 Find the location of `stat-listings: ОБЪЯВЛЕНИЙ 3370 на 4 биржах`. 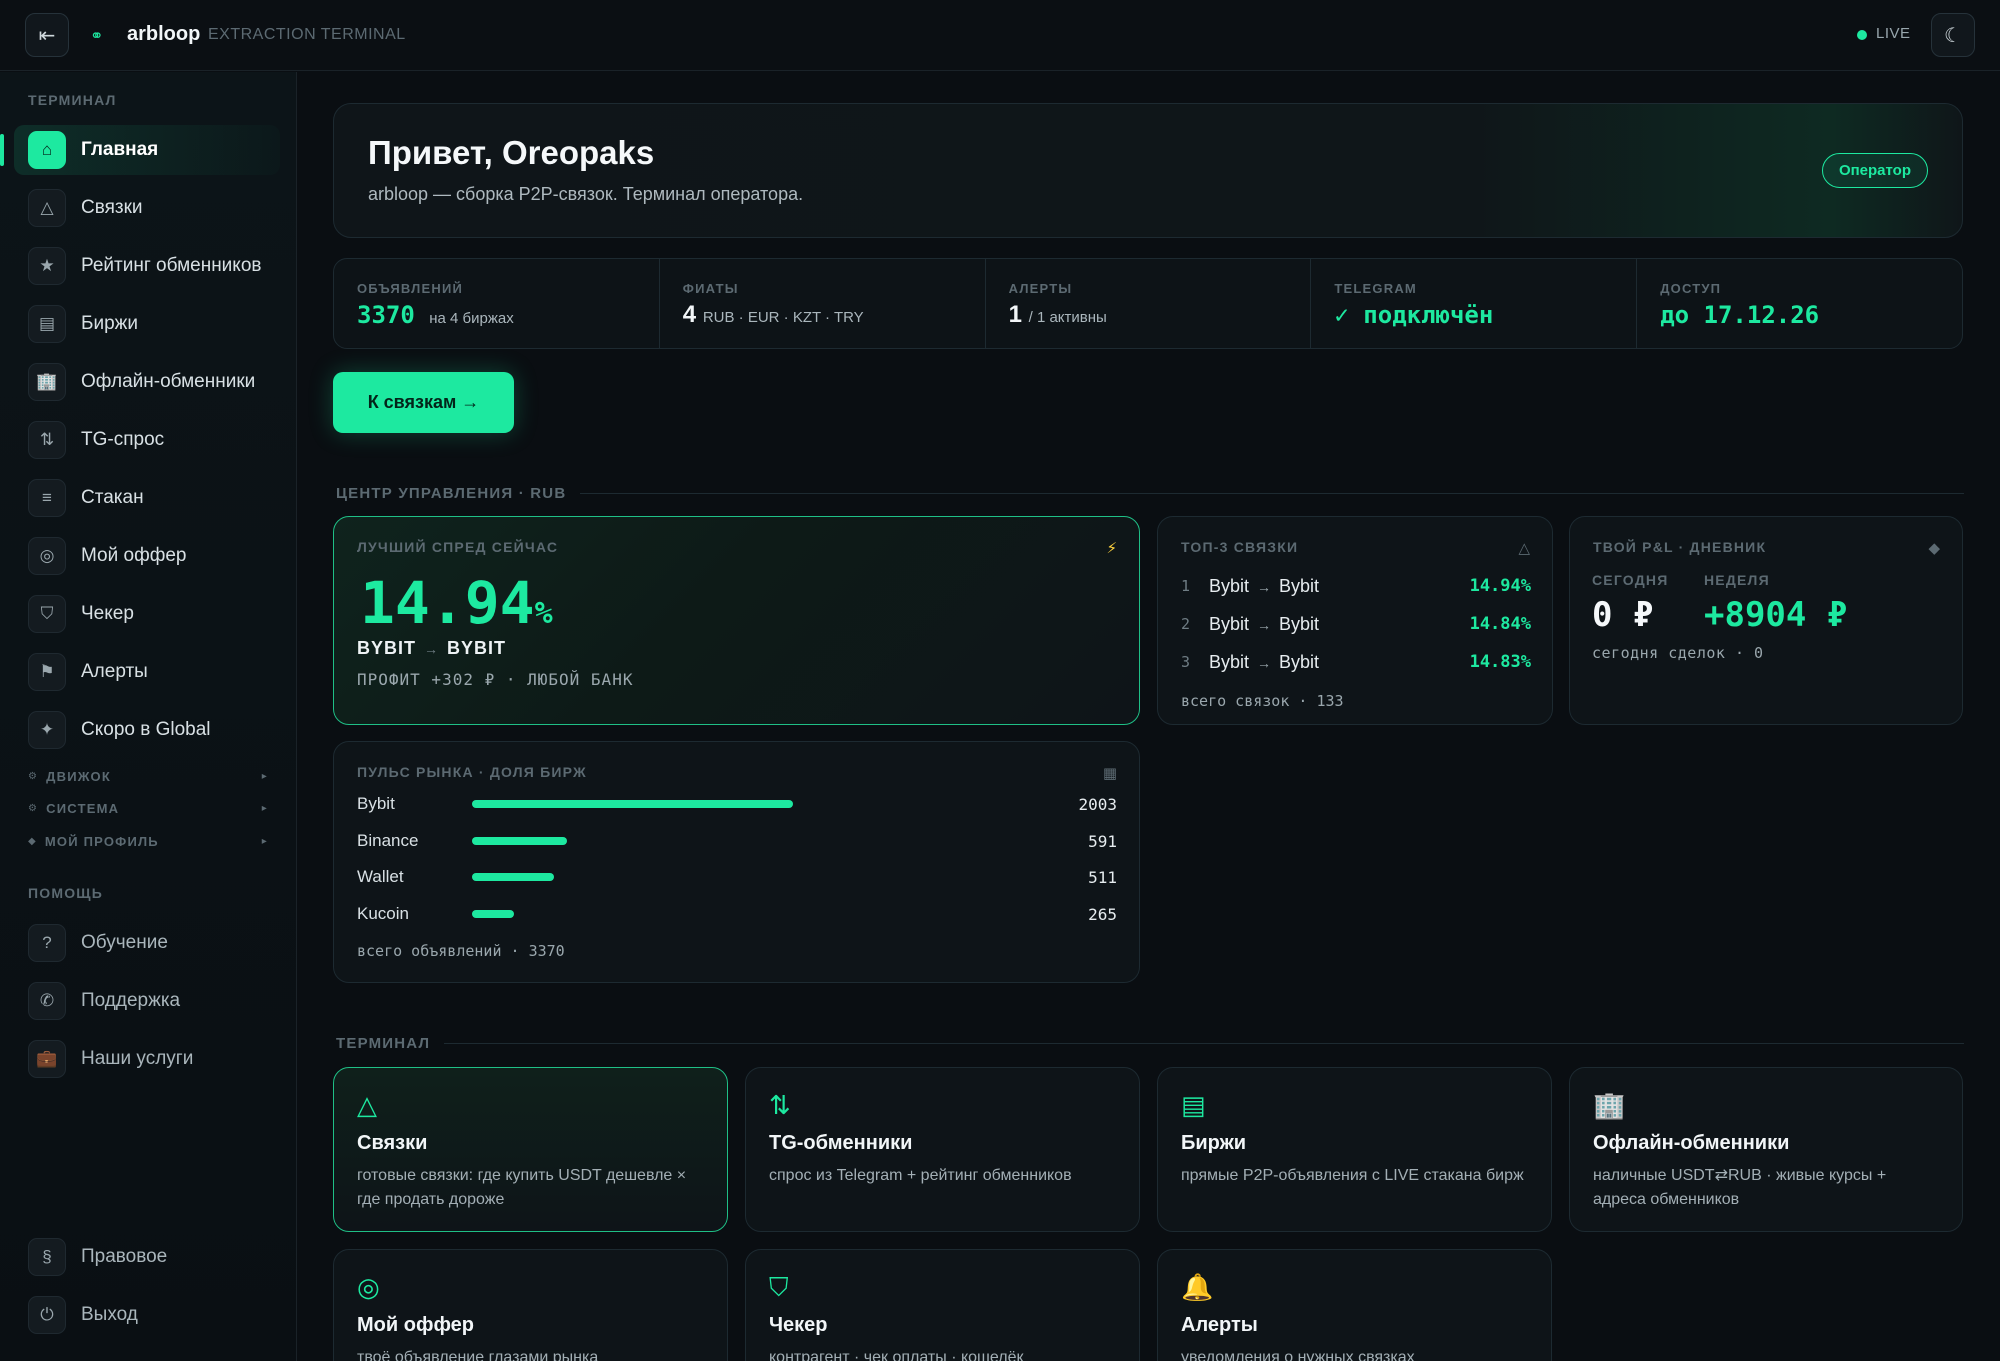

stat-listings: ОБЪЯВЛЕНИЙ 3370 на 4 биржах is located at coordinates (497, 303).